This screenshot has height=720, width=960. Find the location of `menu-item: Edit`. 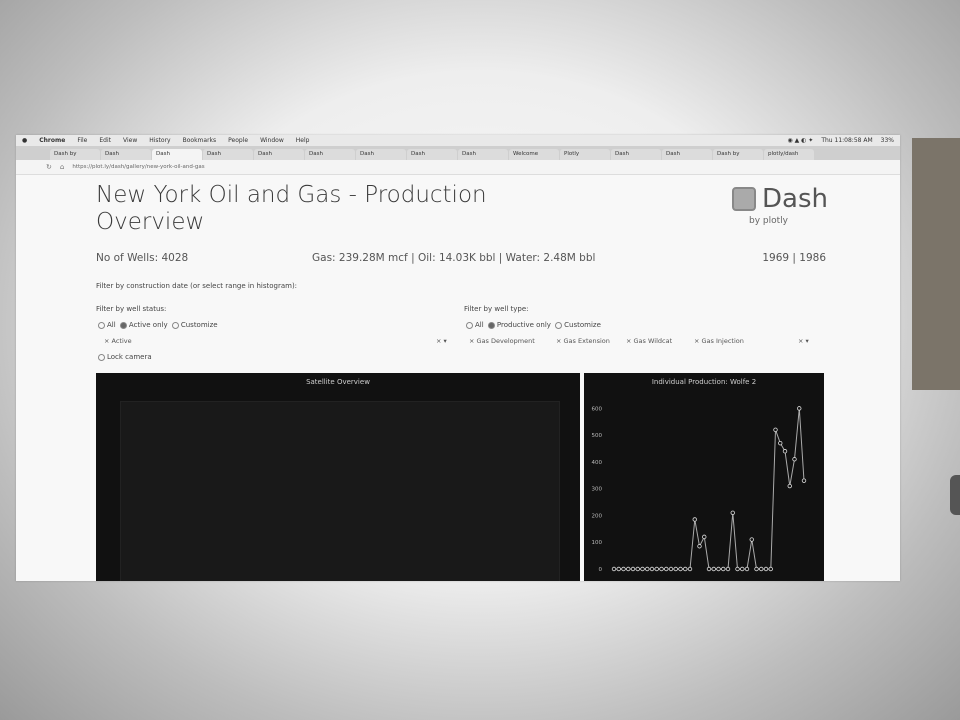

menu-item: Edit is located at coordinates (105, 140).